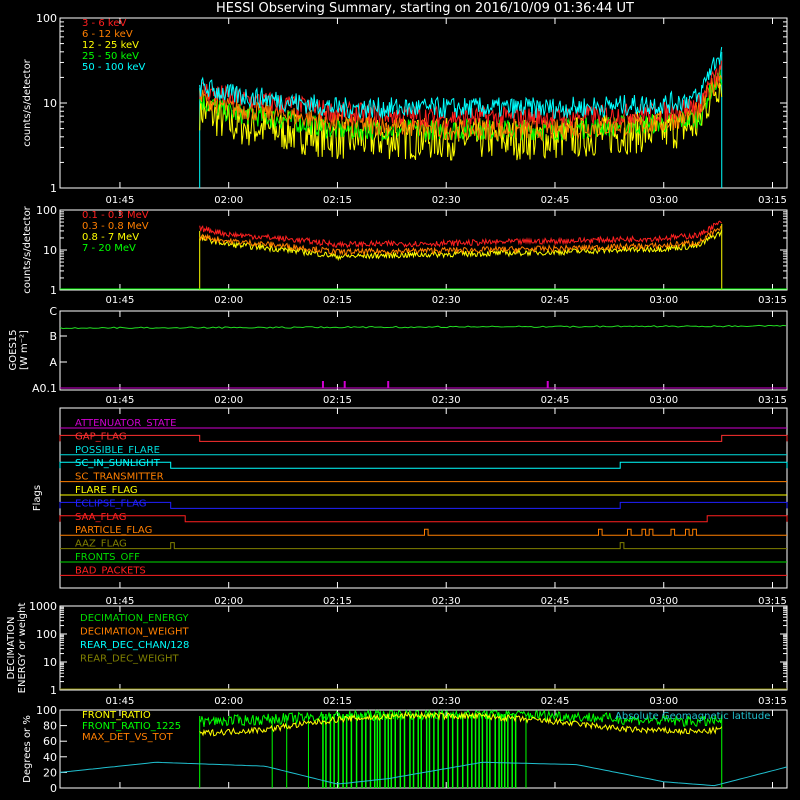 The height and width of the screenshot is (800, 800). I want to click on y-tick-label: 20, so click(50, 772).